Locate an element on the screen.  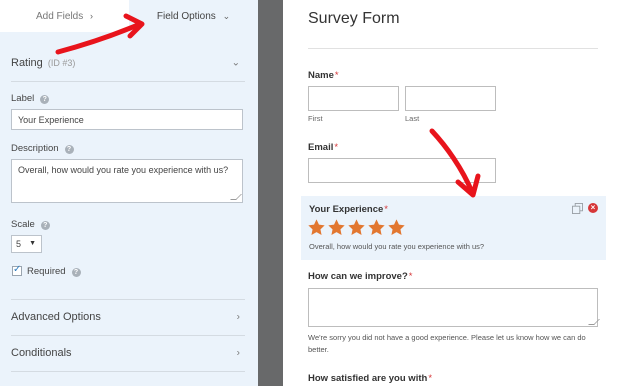
improve-field-label: How can we improve?* is located at coordinates (360, 276).